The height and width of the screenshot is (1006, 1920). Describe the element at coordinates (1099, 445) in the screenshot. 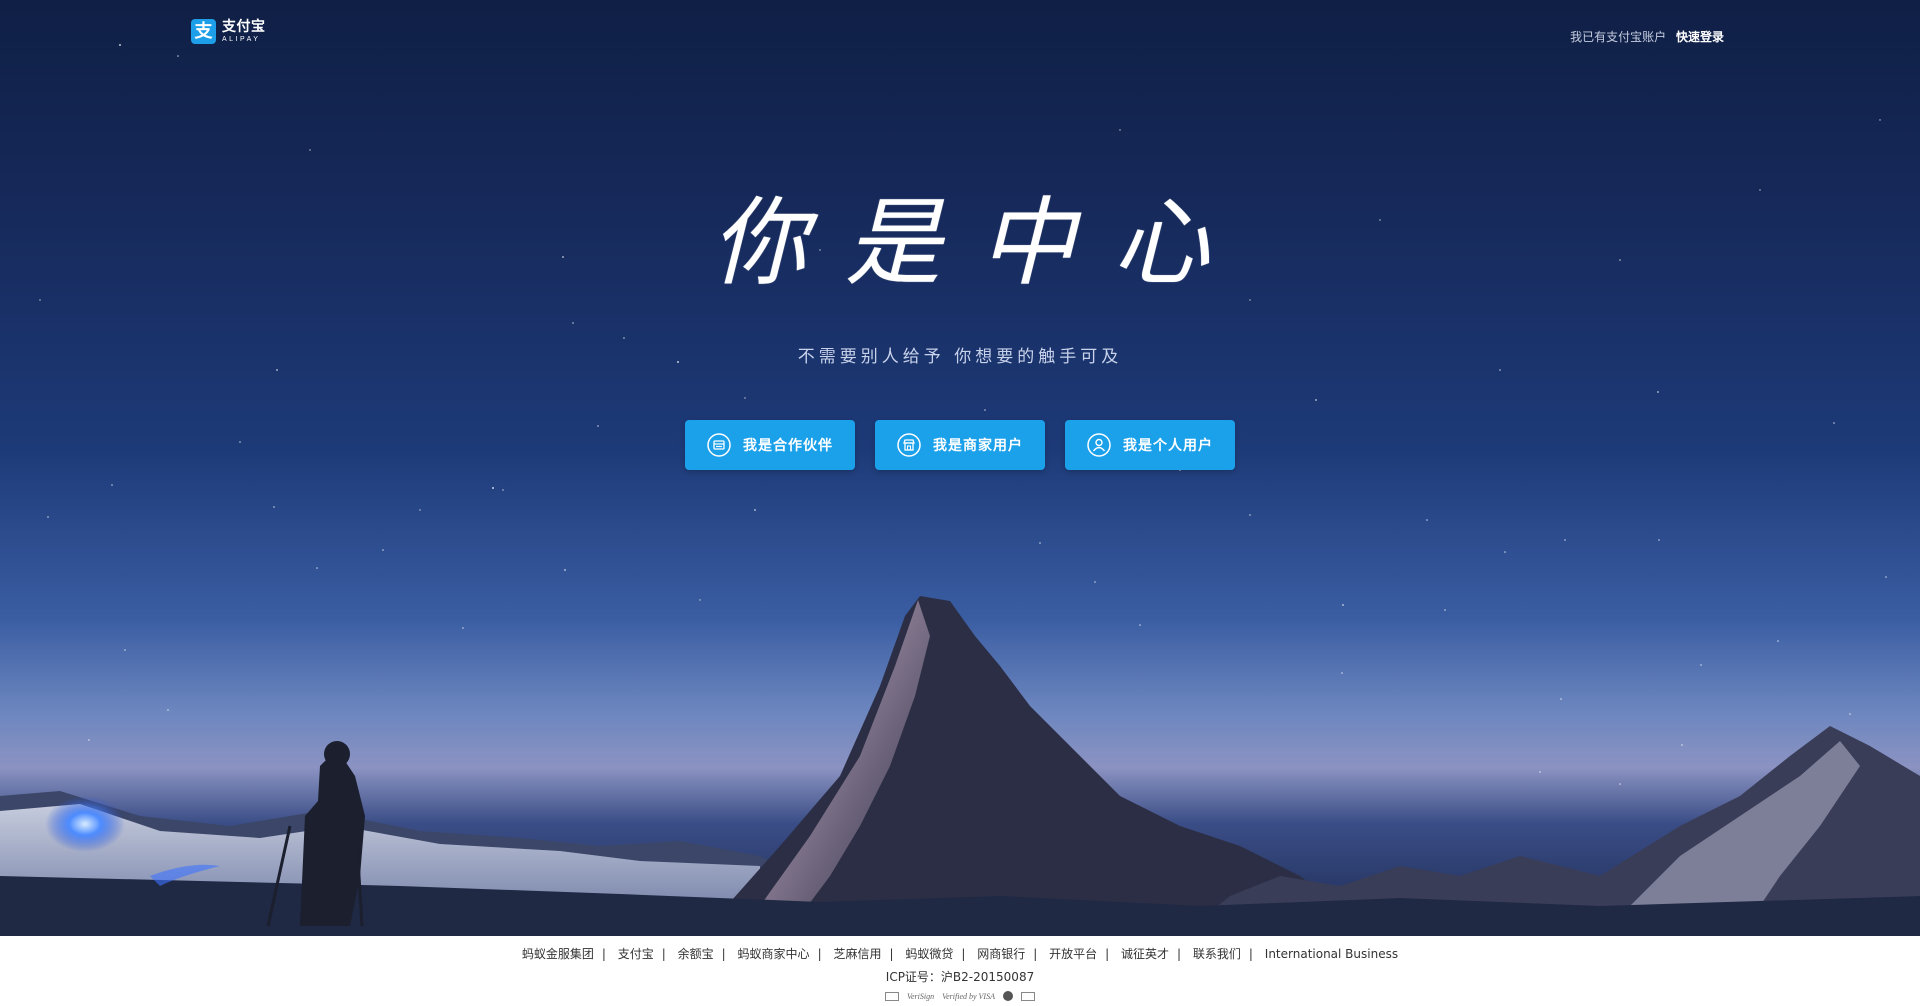

I see `user-icon` at that location.